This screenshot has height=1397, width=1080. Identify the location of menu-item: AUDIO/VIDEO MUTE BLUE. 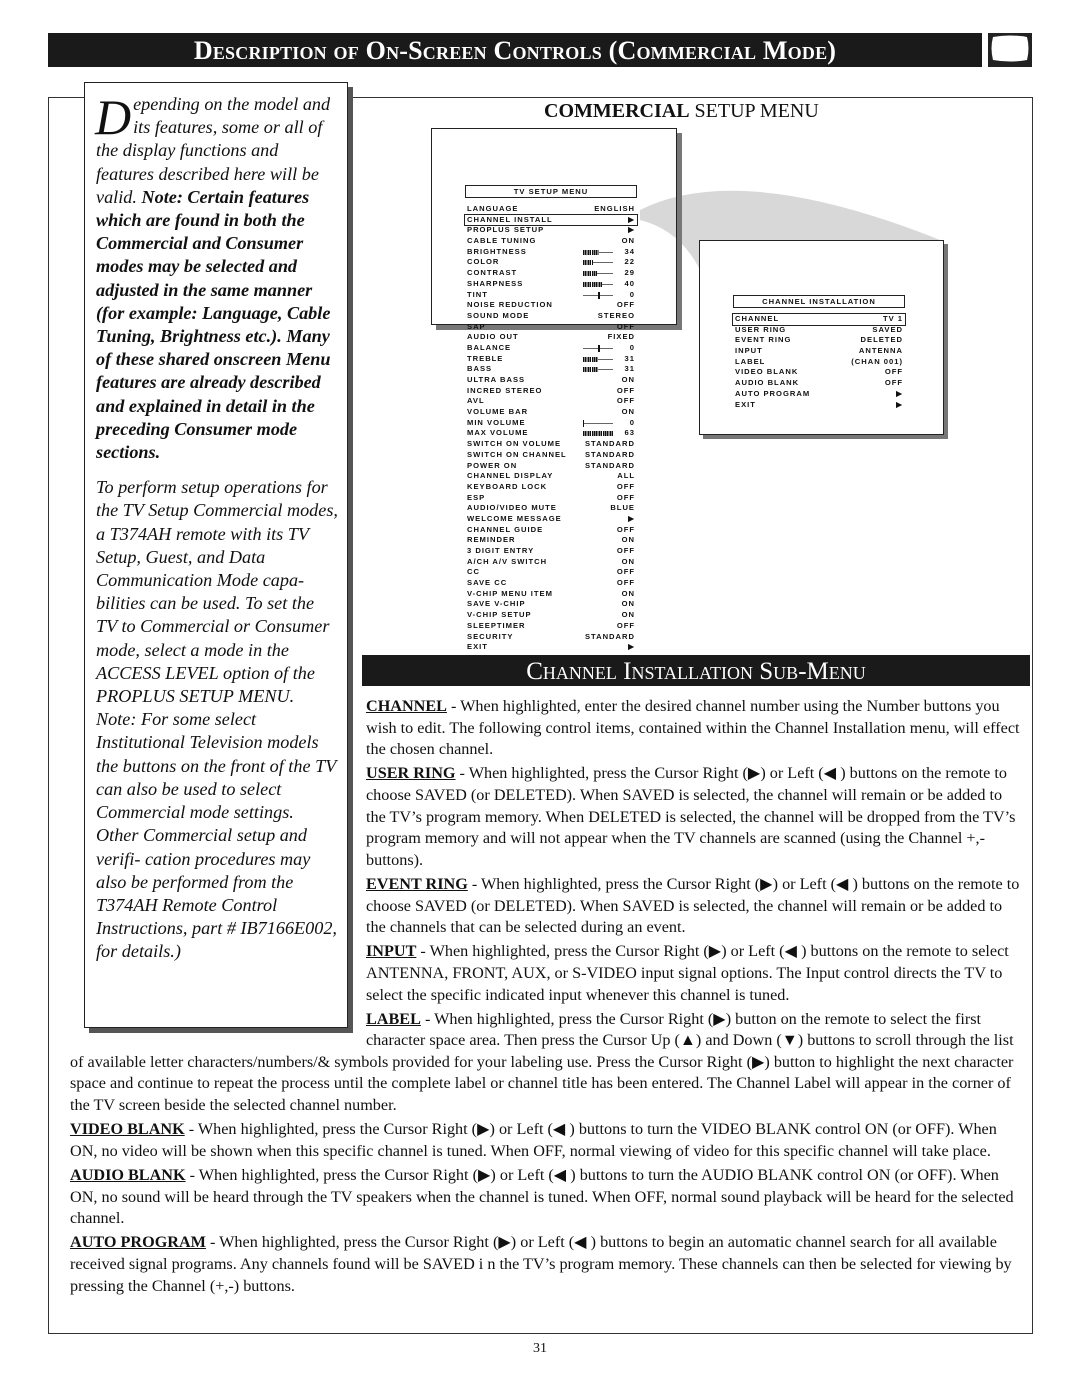
(551, 508).